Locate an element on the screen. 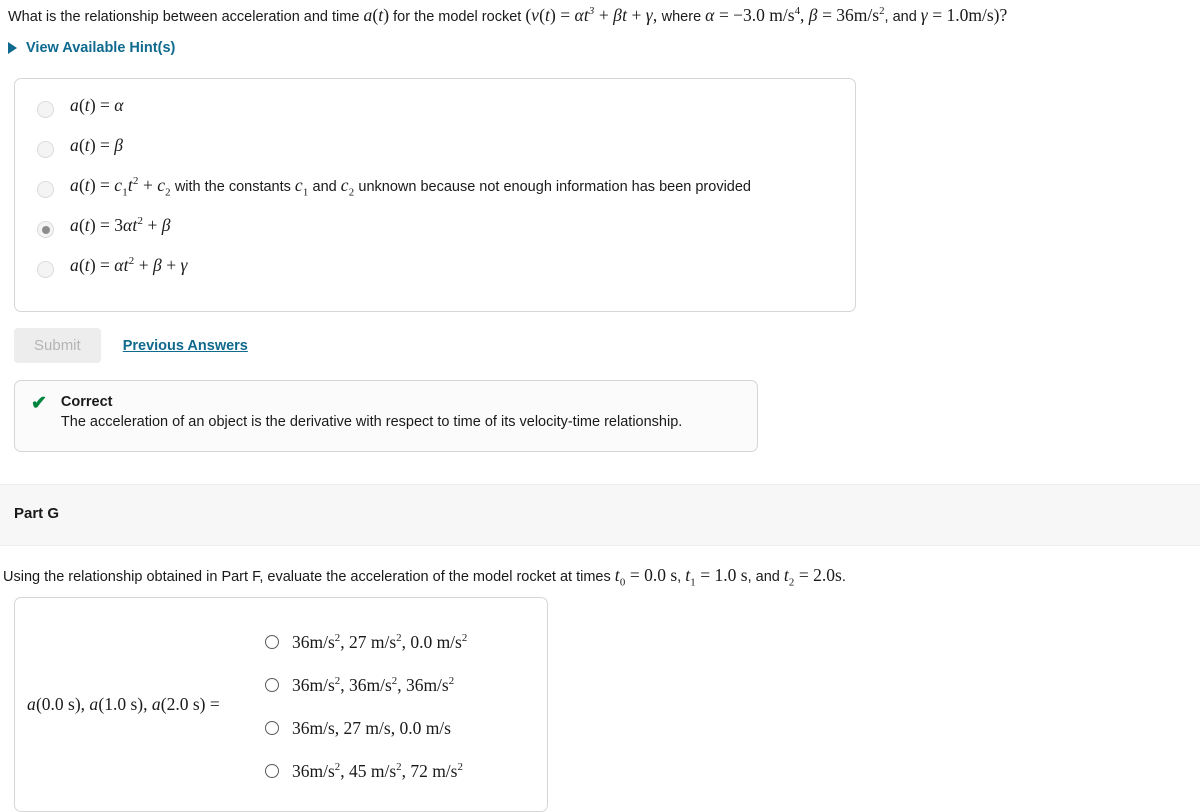 This screenshot has height=812, width=1200. part-g-option-3: 36m/s, 27 m/s, 0.0 m/s is located at coordinates (366, 728).